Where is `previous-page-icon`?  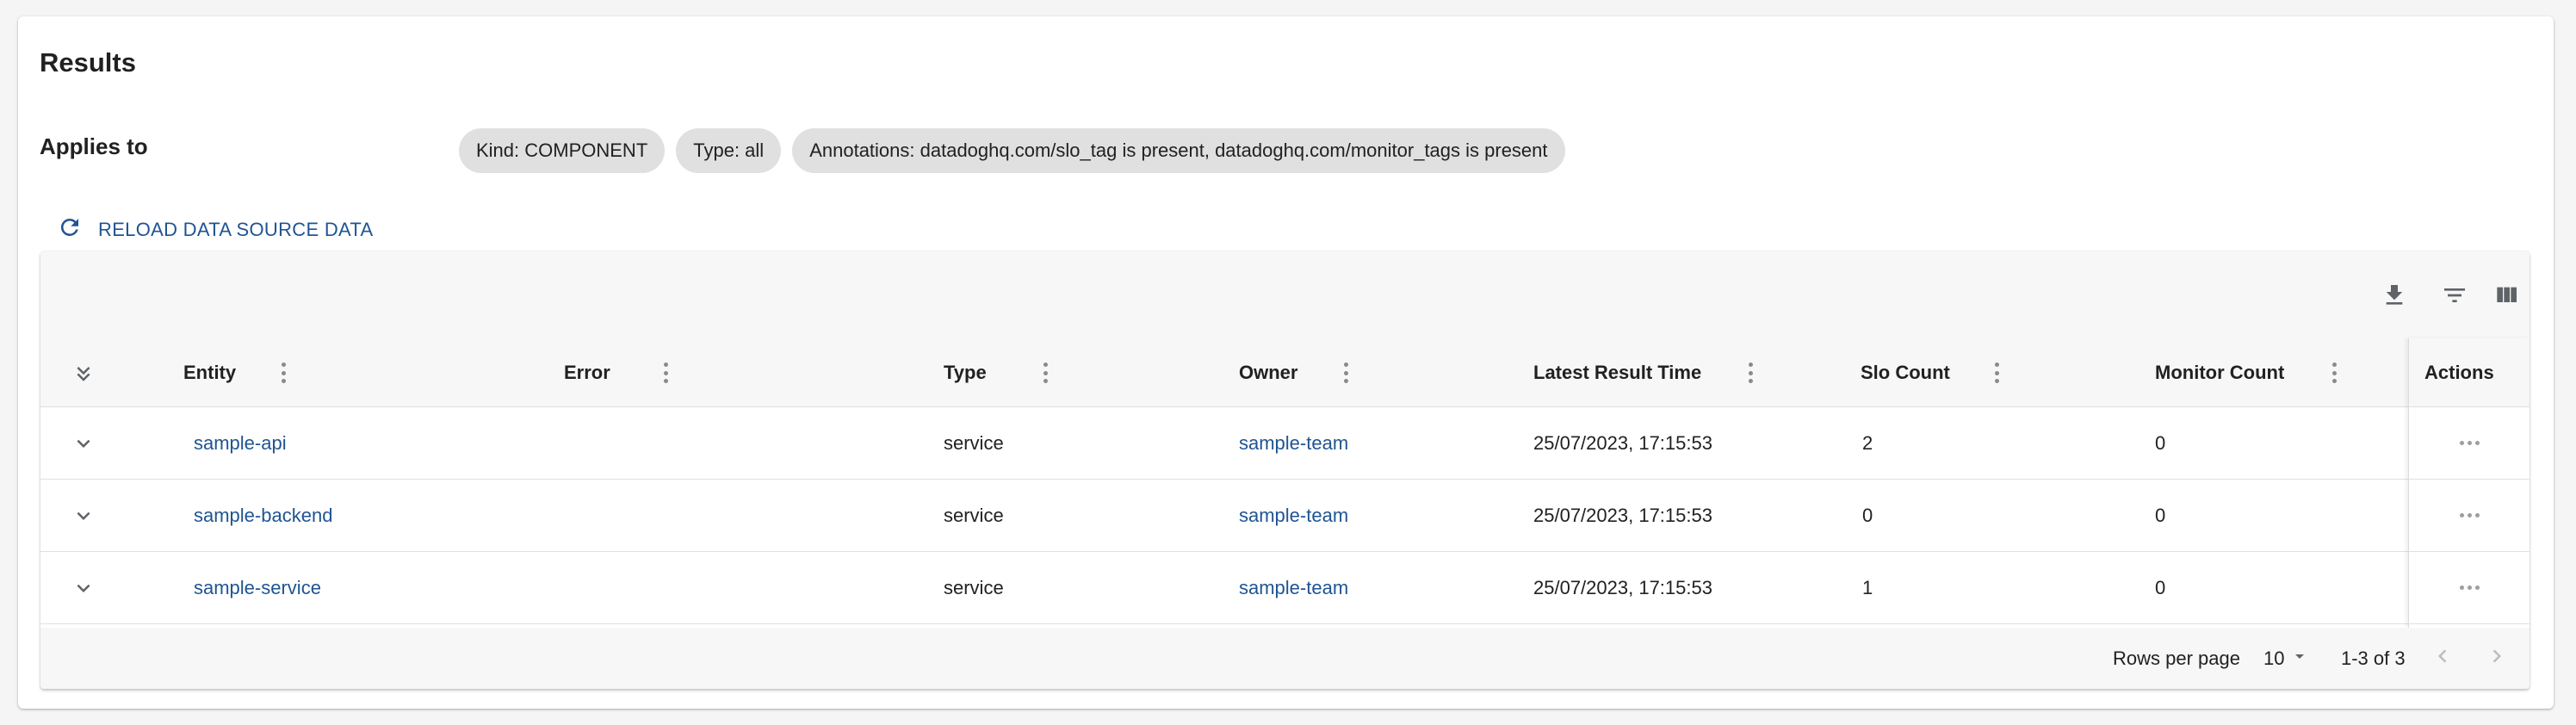
previous-page-icon is located at coordinates (2442, 658).